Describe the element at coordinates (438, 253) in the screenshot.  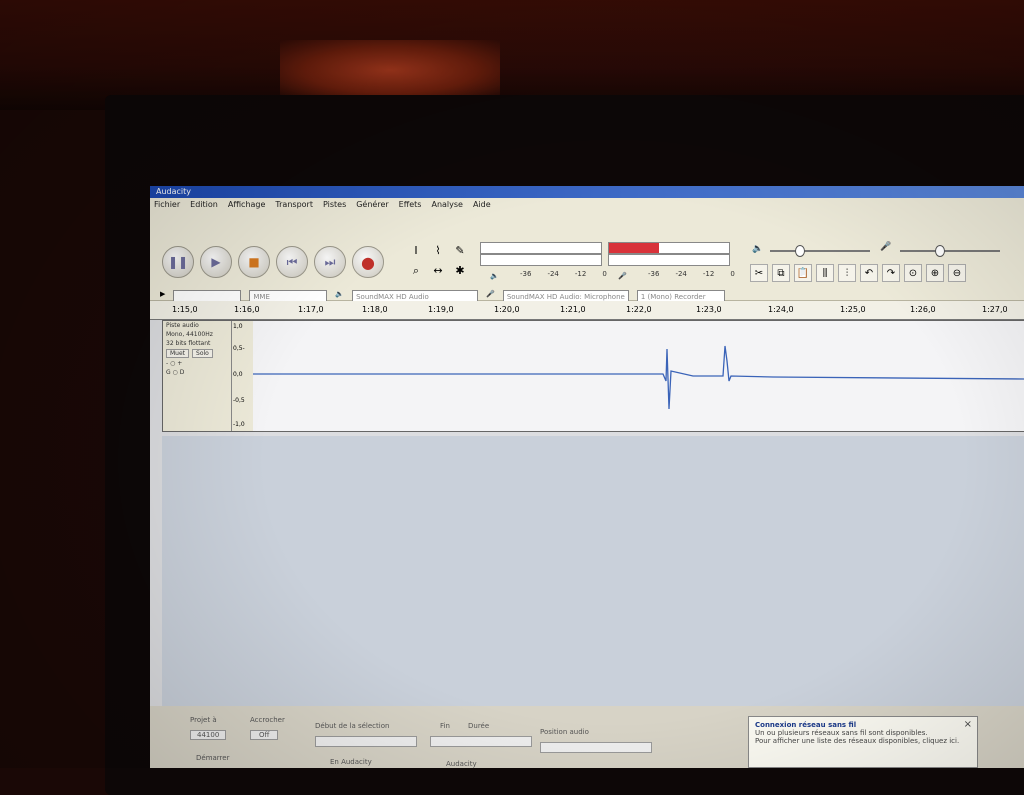
I see `envelope-tool-icon: ⌇` at that location.